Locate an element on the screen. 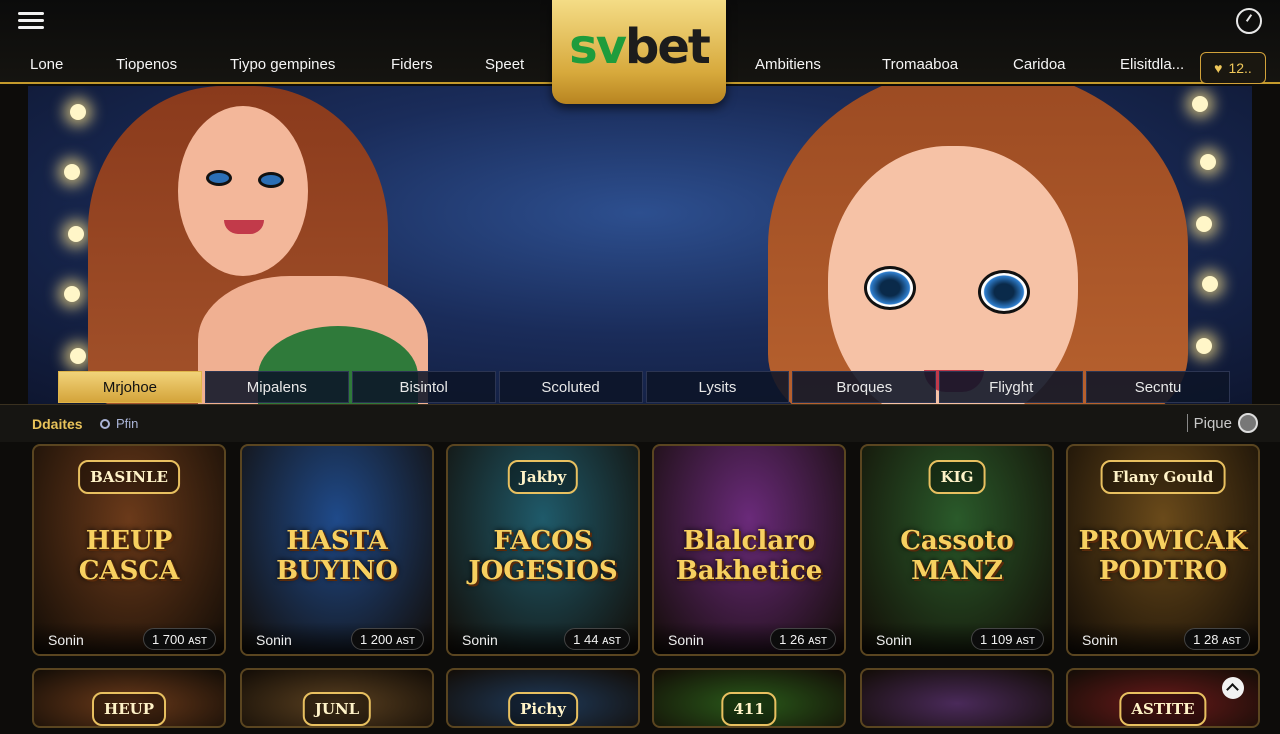  nav-item-tromaaboa: Tromaaboa is located at coordinates (920, 64).